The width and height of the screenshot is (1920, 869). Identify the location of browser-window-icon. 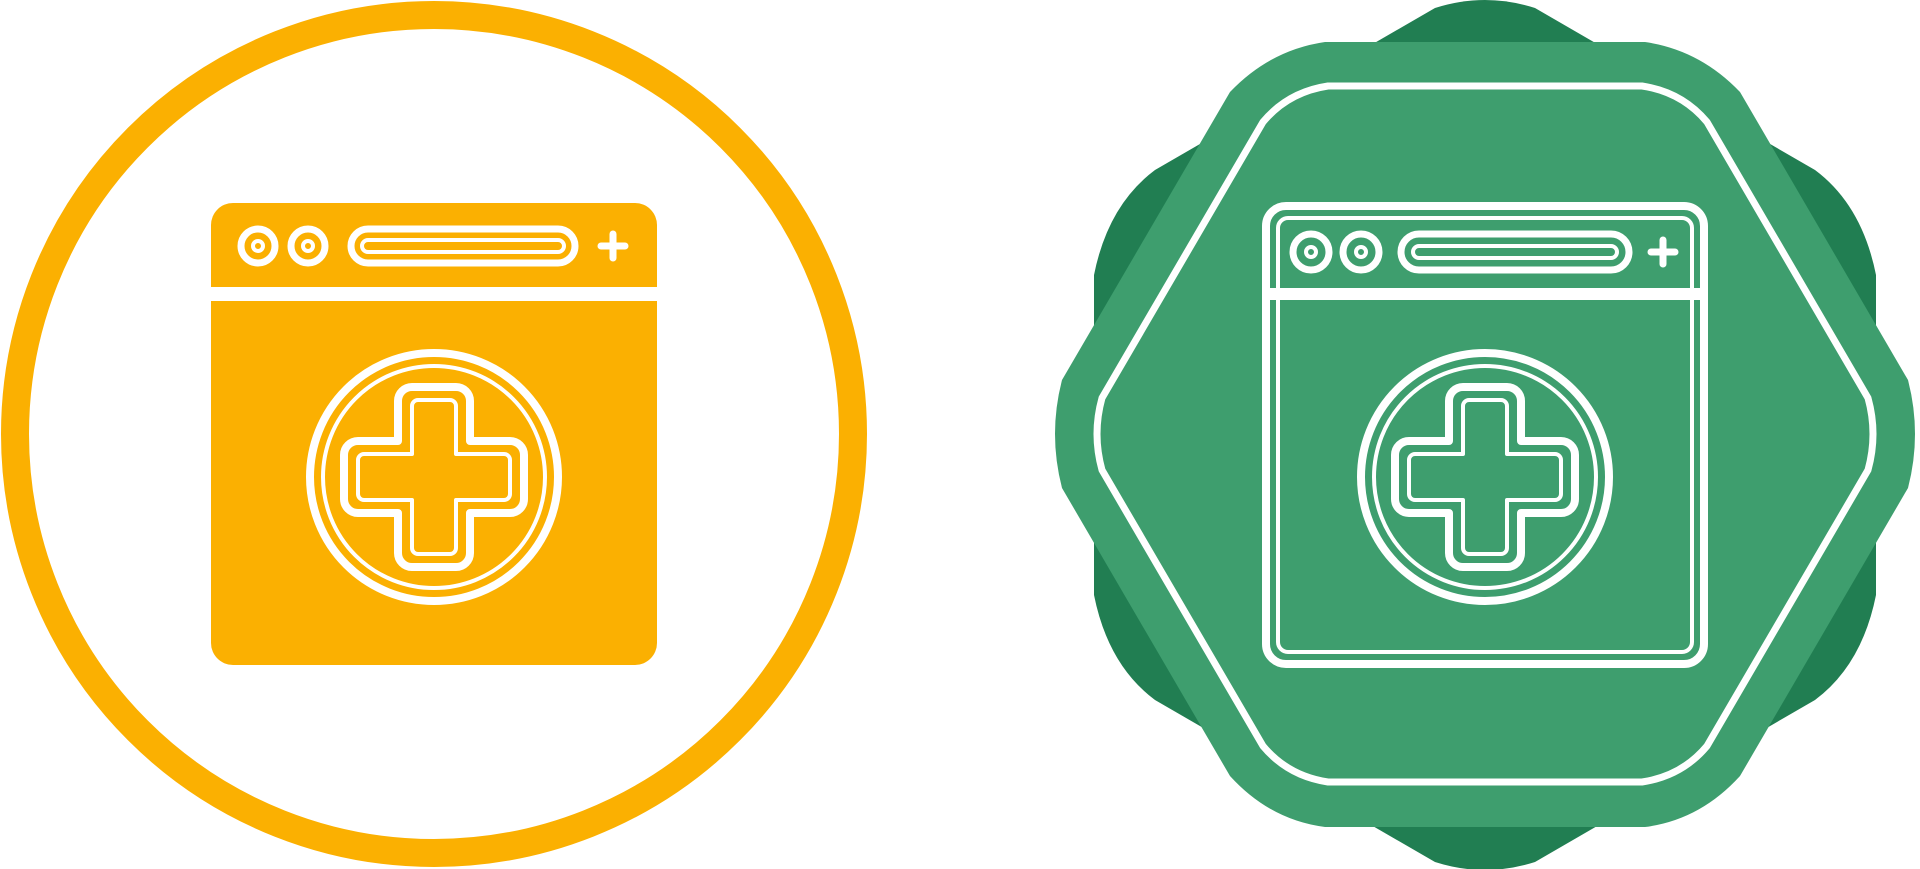
(434, 434).